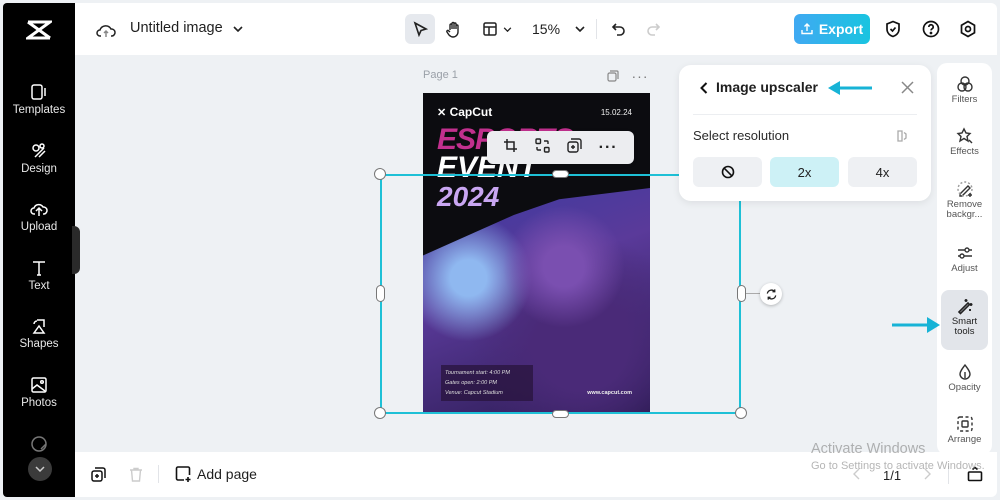 The width and height of the screenshot is (1000, 500). I want to click on delete-page-button, so click(136, 474).